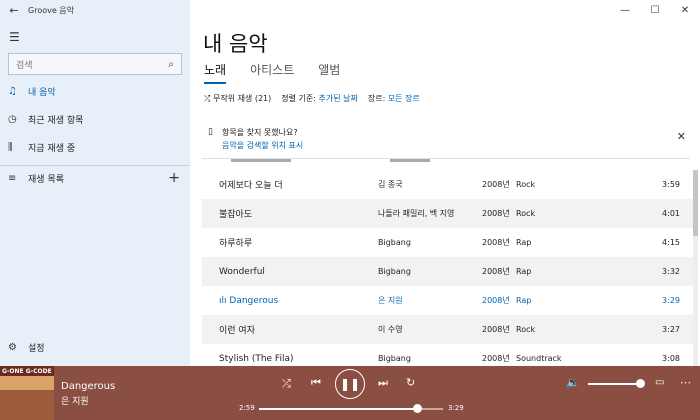 The width and height of the screenshot is (700, 420). Describe the element at coordinates (235, 44) in the screenshot. I see `page-title: 내 음악` at that location.